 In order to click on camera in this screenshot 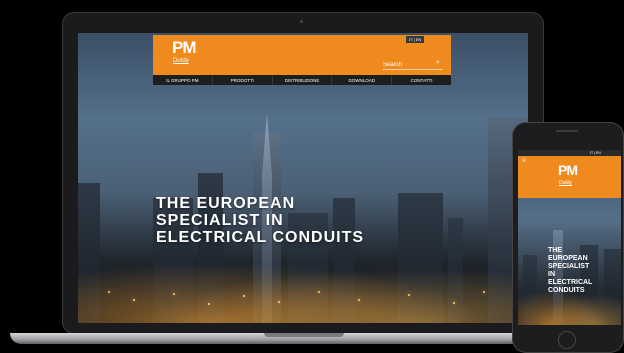, I will do `click(301, 21)`.